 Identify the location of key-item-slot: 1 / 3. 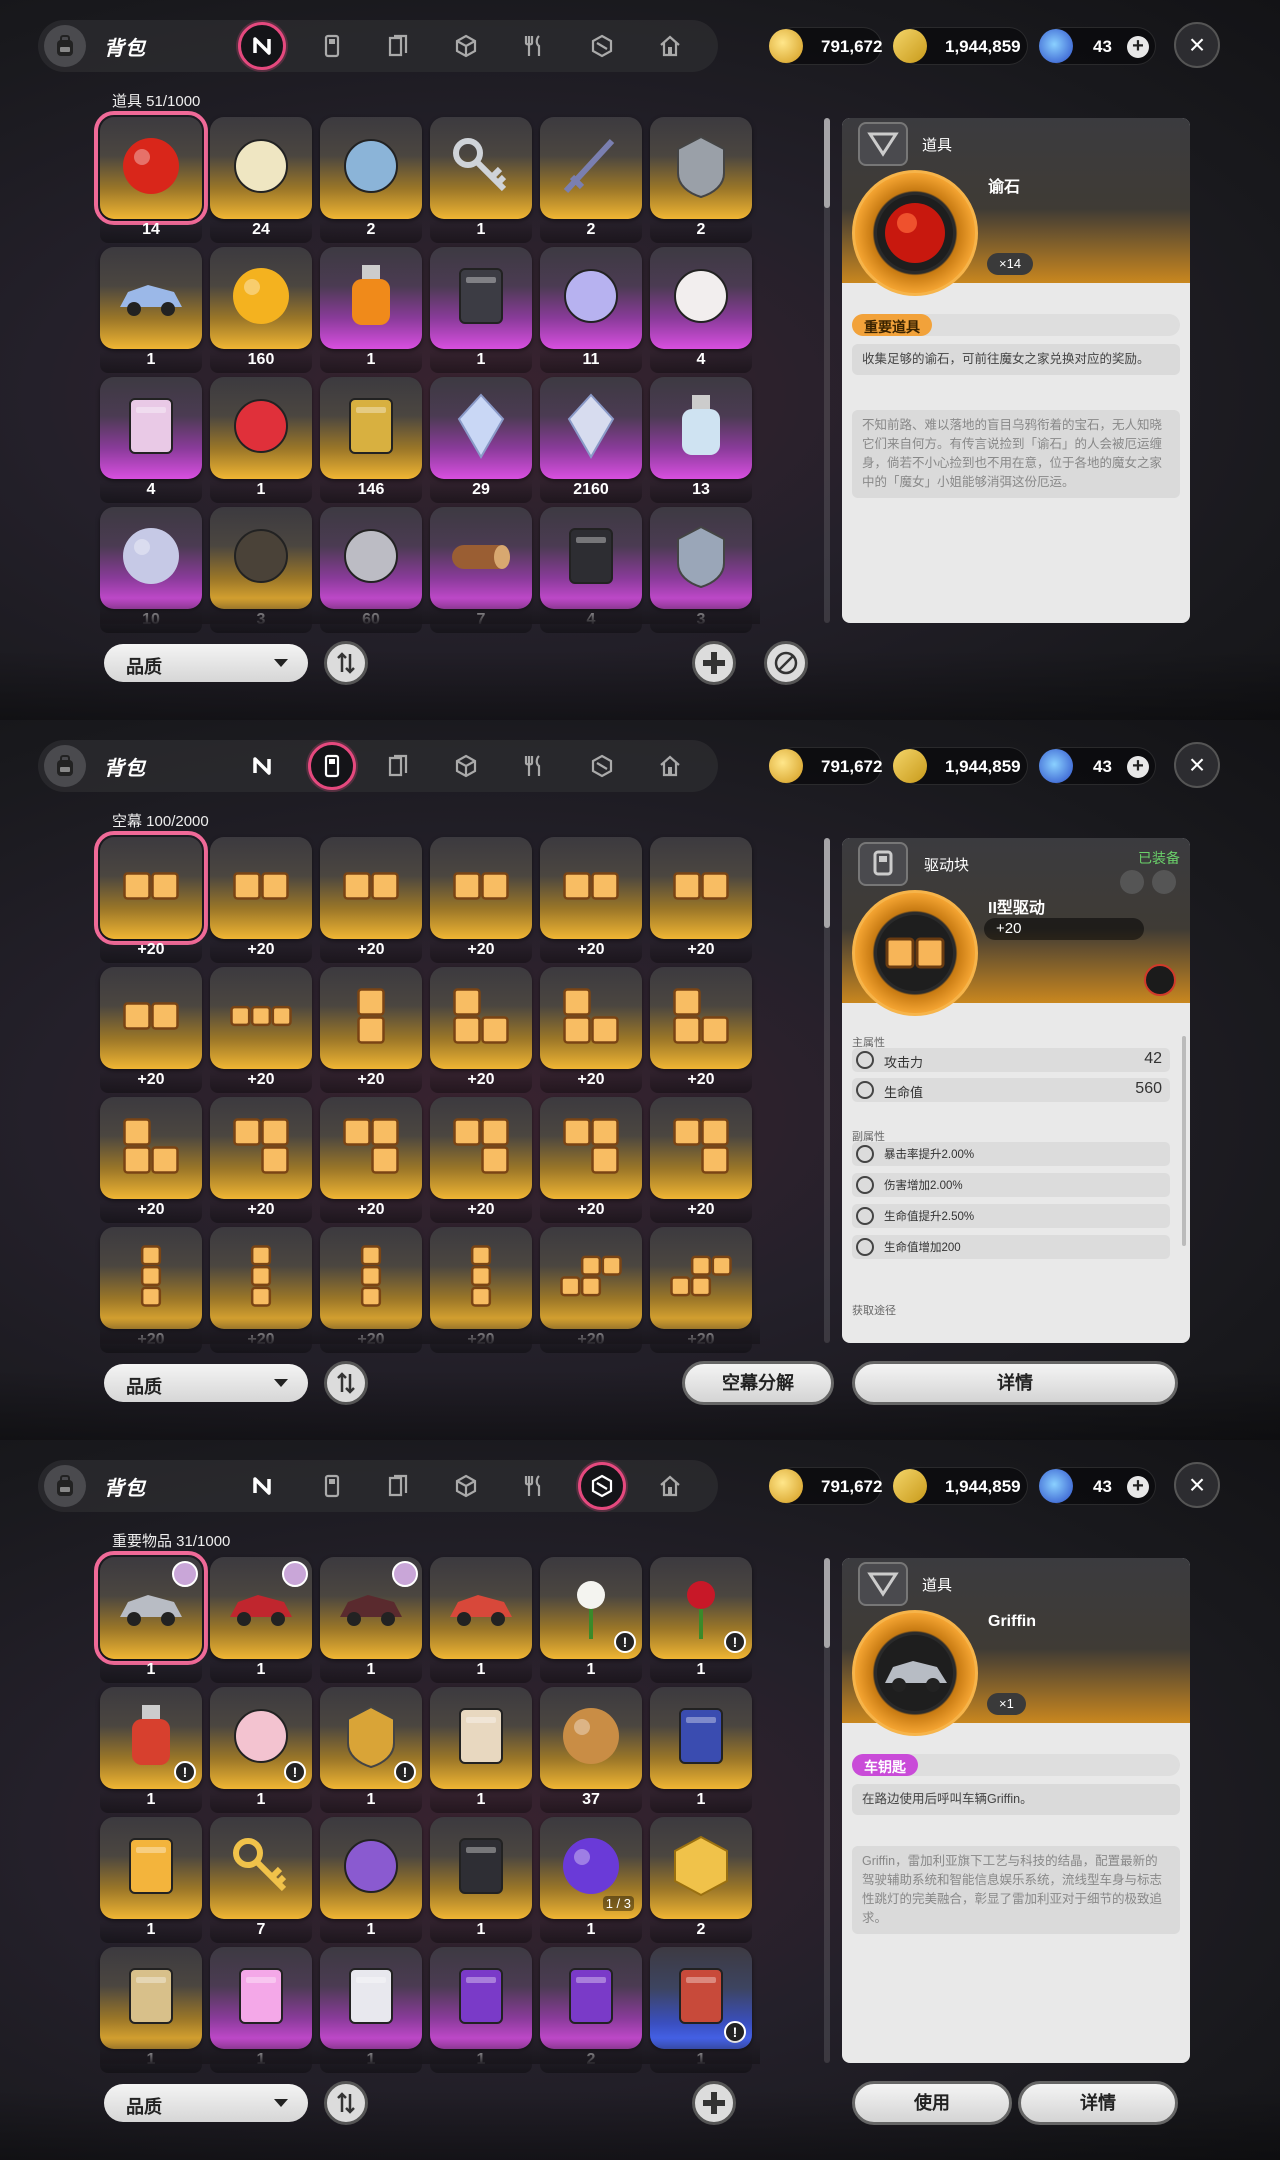
(591, 1868).